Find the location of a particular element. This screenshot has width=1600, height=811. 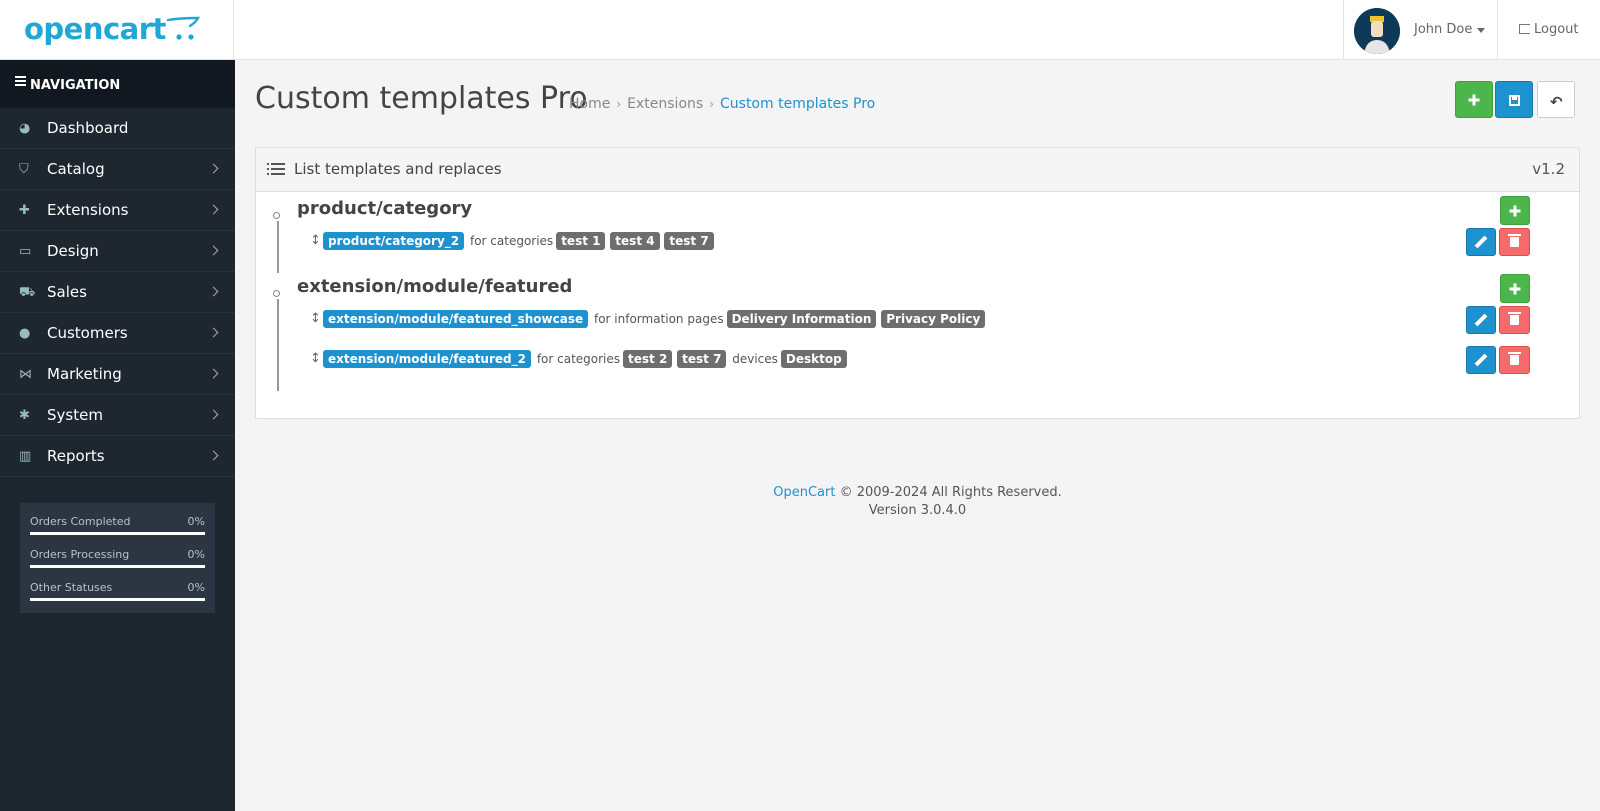

panel-heading: List templates and replaces v1.2 is located at coordinates (917, 170).